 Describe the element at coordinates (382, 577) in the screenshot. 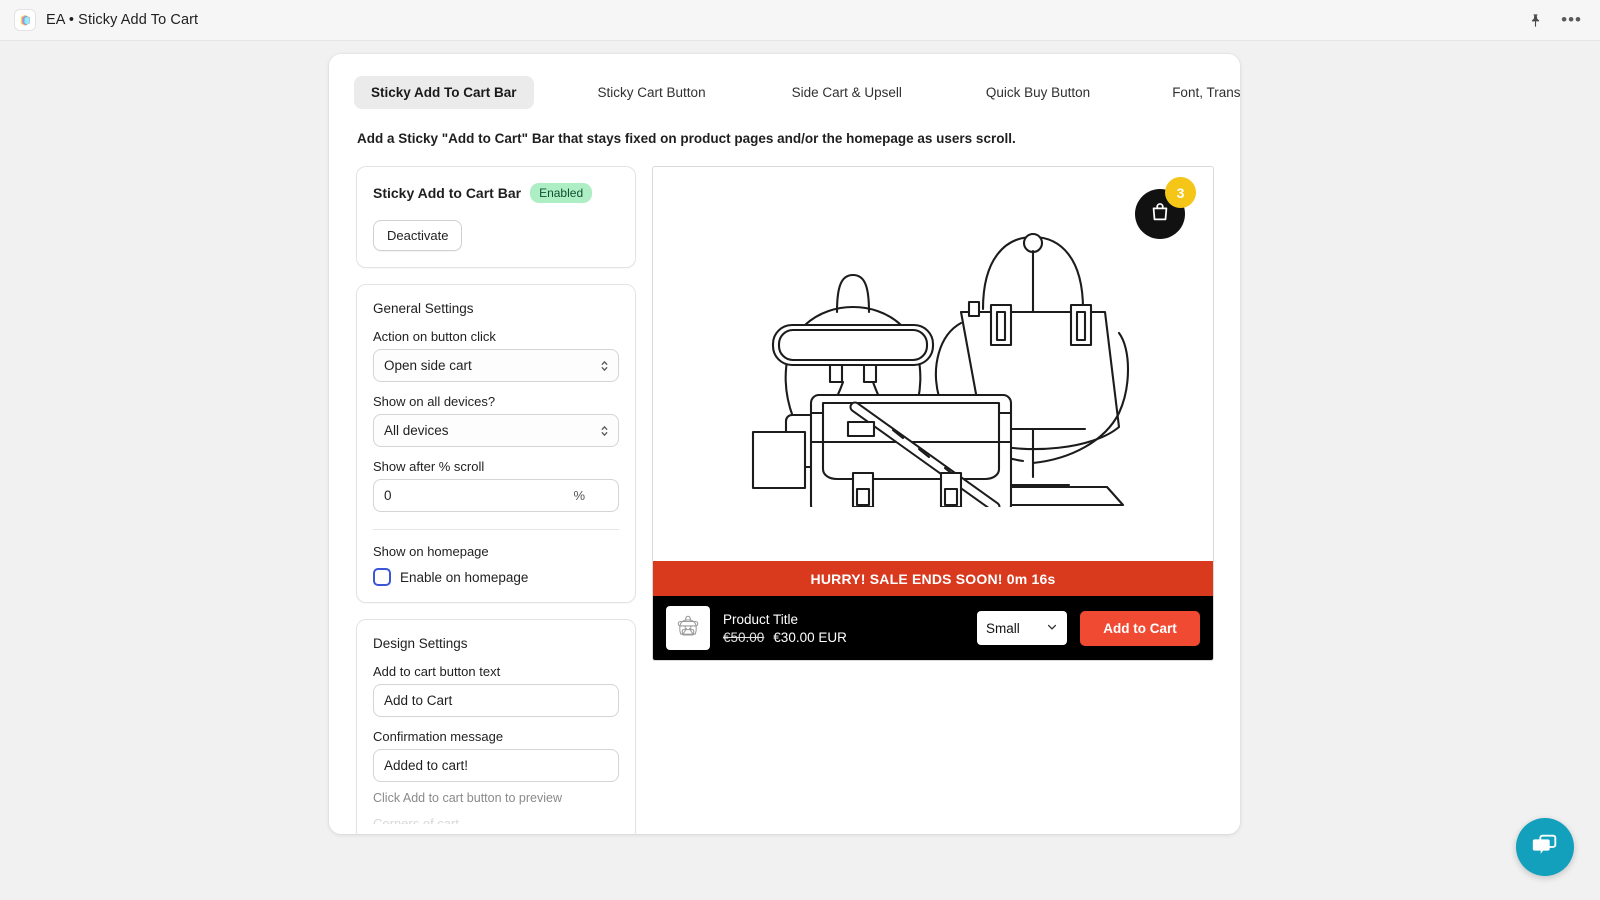

I see `enable-homepage-checkbox` at that location.